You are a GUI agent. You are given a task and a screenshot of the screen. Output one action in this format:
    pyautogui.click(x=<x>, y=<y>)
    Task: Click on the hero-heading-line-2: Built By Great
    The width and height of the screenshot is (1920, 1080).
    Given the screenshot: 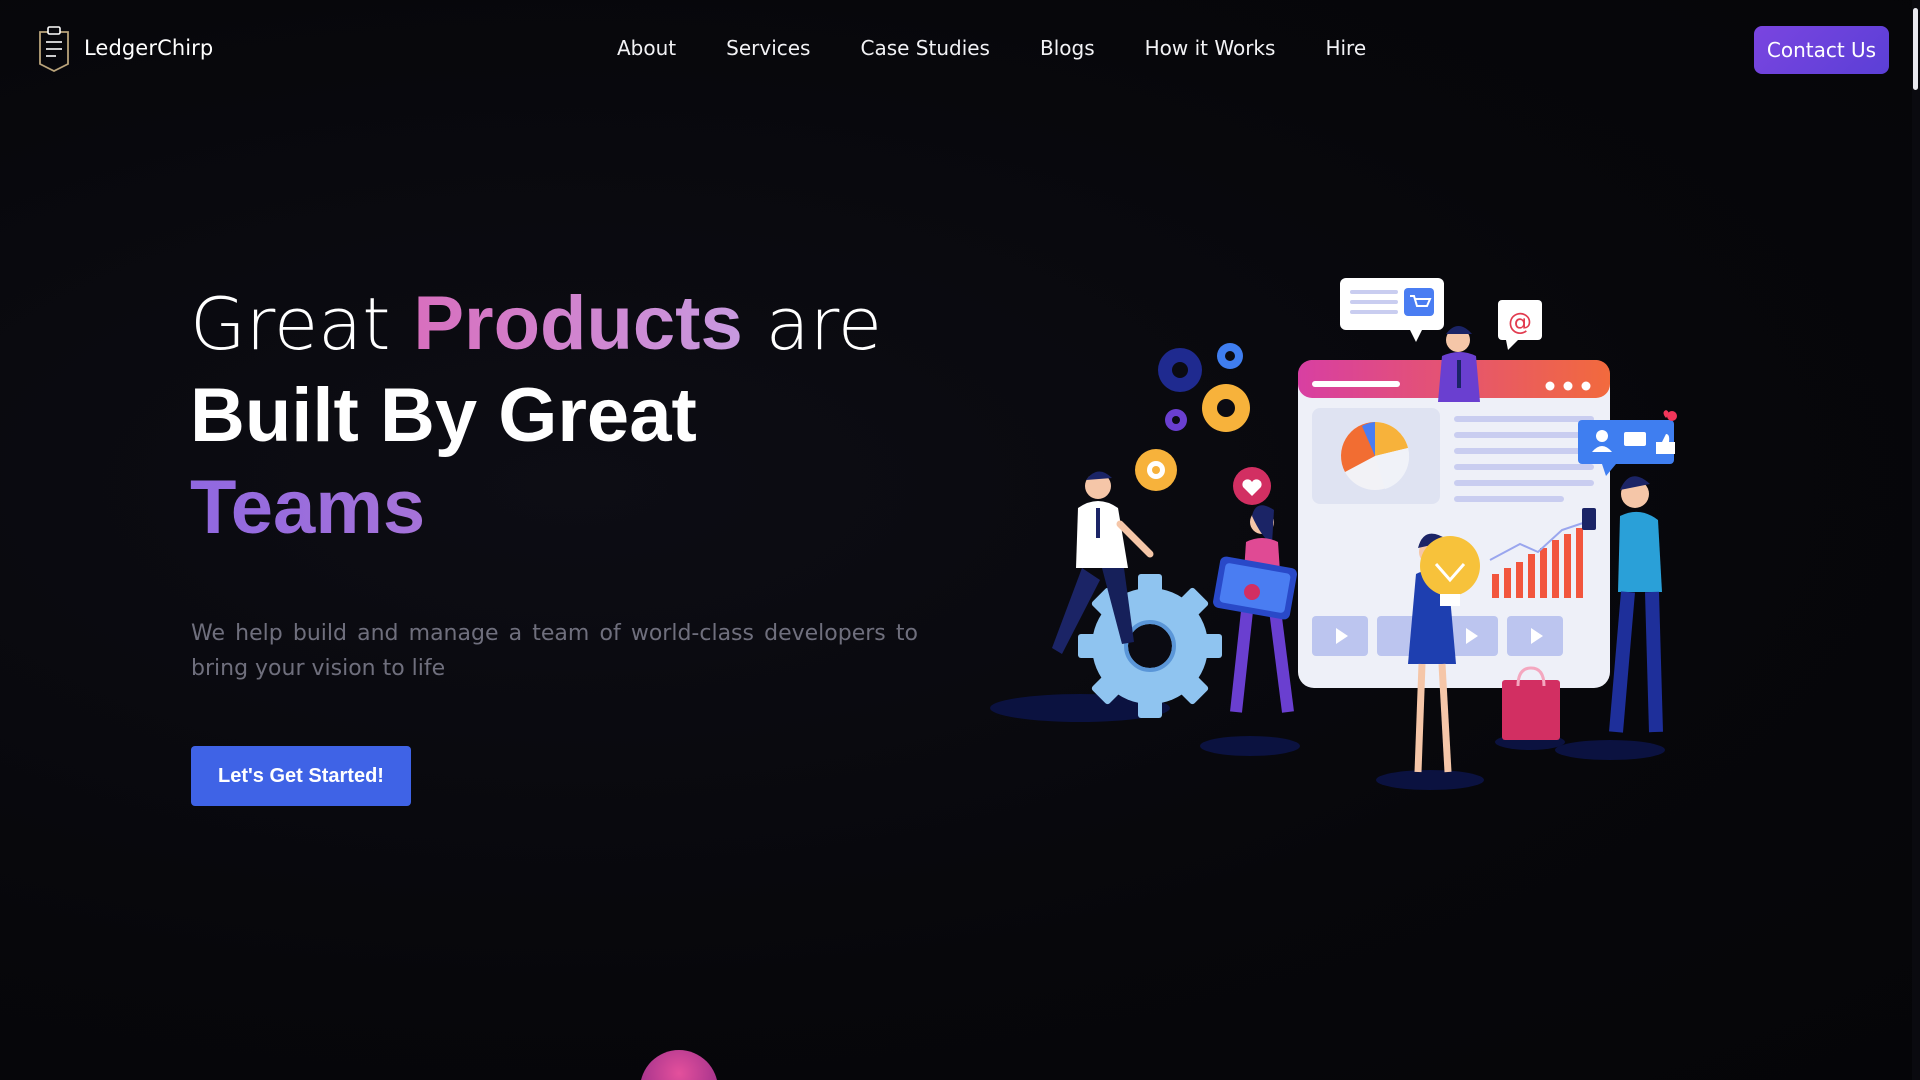 What is the action you would take?
    pyautogui.click(x=443, y=415)
    